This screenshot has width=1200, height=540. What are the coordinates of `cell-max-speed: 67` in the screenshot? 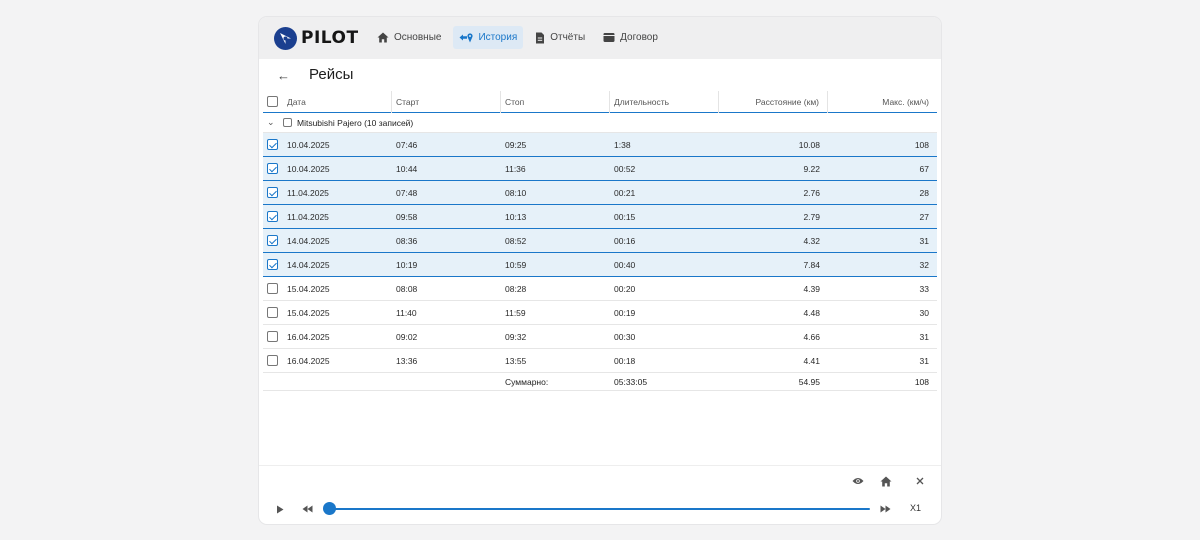 It's located at (924, 168).